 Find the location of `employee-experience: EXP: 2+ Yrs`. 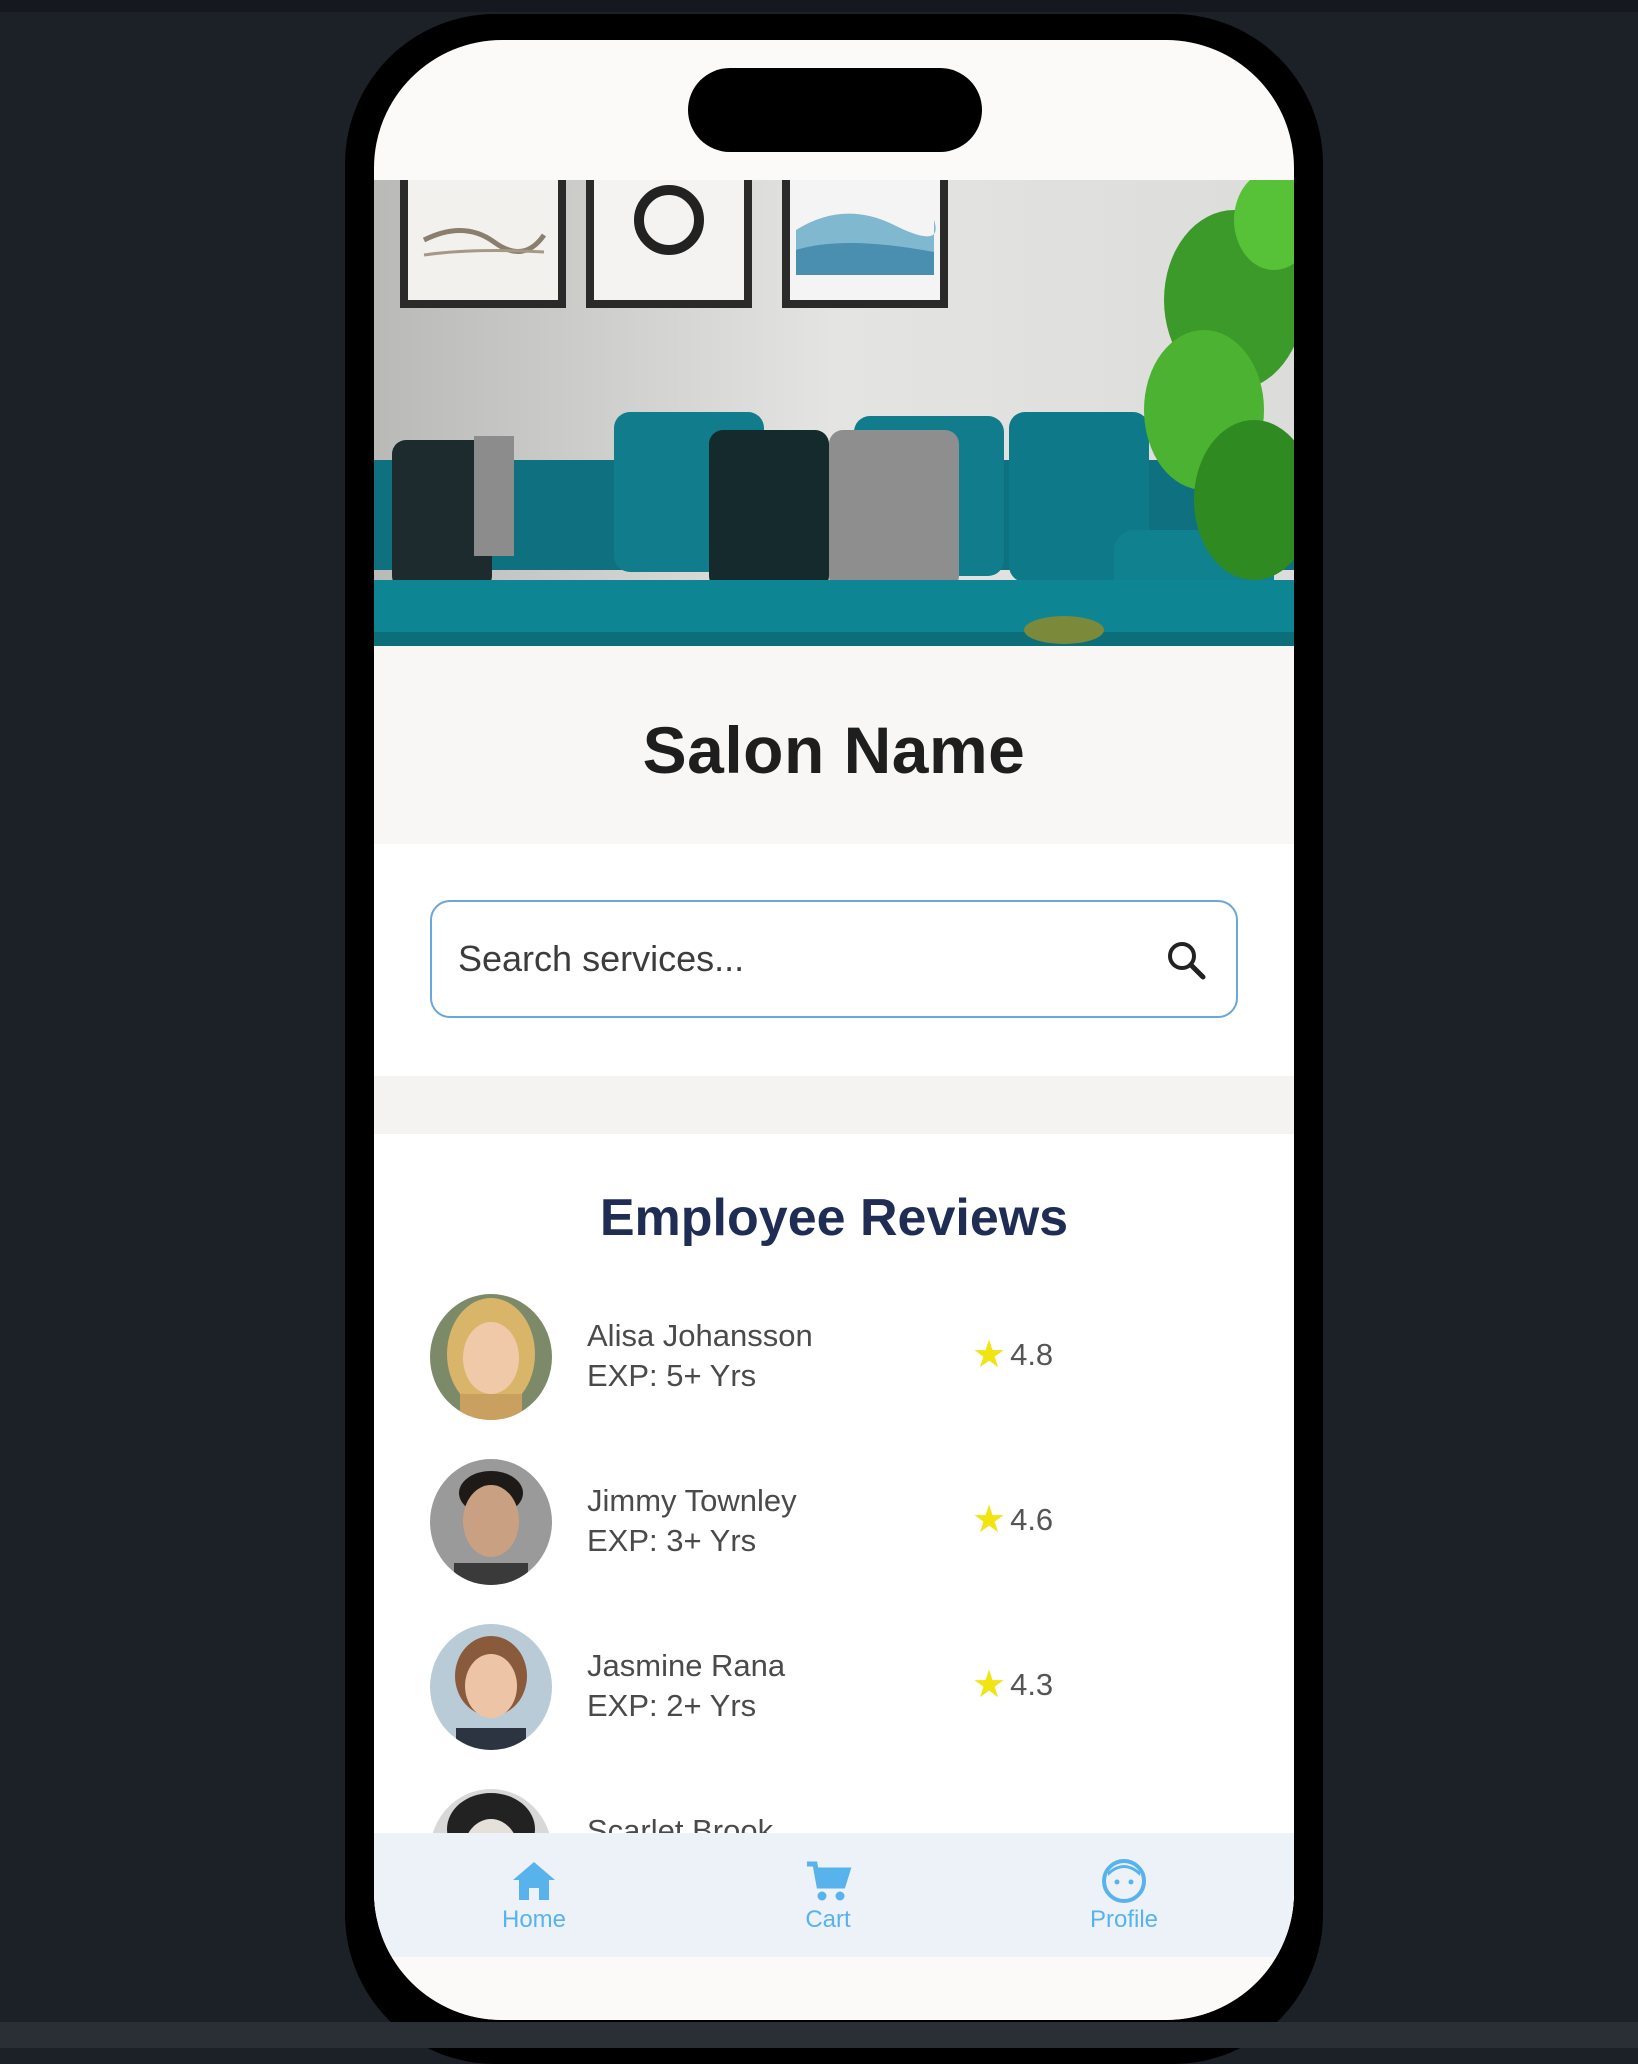

employee-experience: EXP: 2+ Yrs is located at coordinates (672, 1705).